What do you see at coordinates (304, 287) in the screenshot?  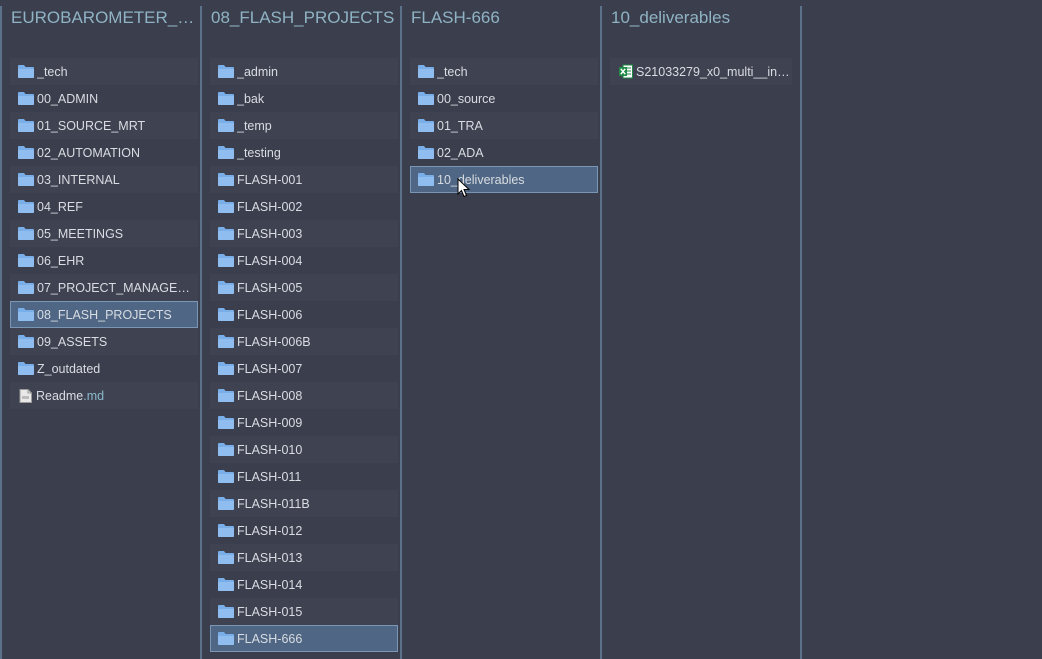 I see `folder-item: FLASH-005` at bounding box center [304, 287].